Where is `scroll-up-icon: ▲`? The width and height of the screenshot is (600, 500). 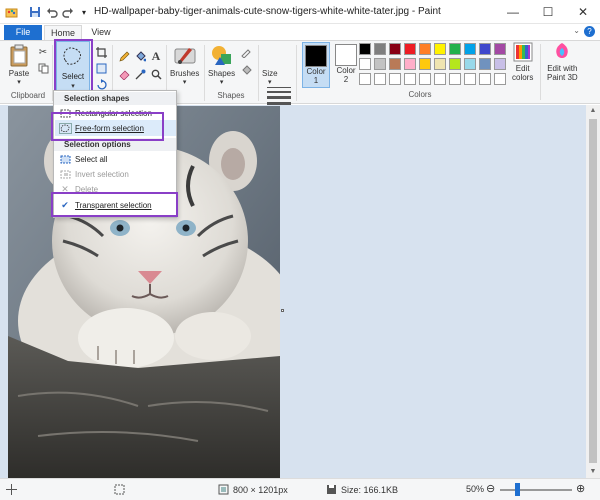 scroll-up-icon: ▲ is located at coordinates (593, 111).